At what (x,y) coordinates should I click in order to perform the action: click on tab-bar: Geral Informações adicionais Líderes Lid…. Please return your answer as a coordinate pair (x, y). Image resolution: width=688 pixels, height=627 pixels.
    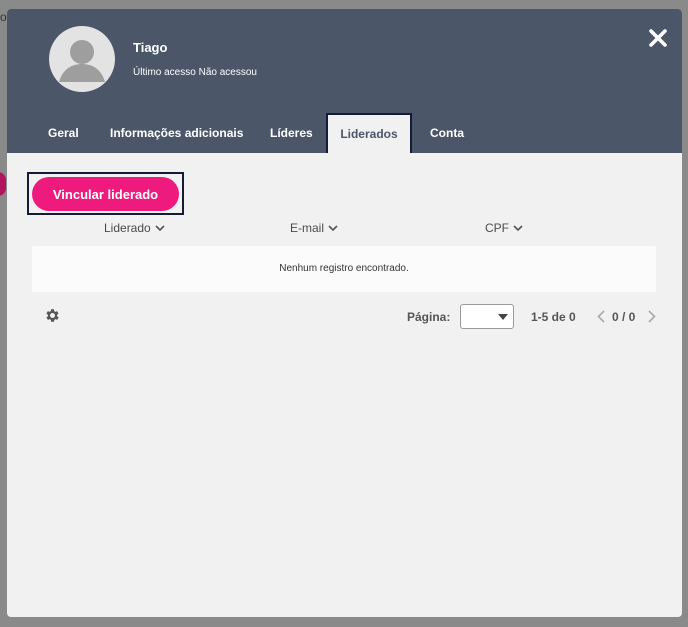
    Looking at the image, I should click on (344, 133).